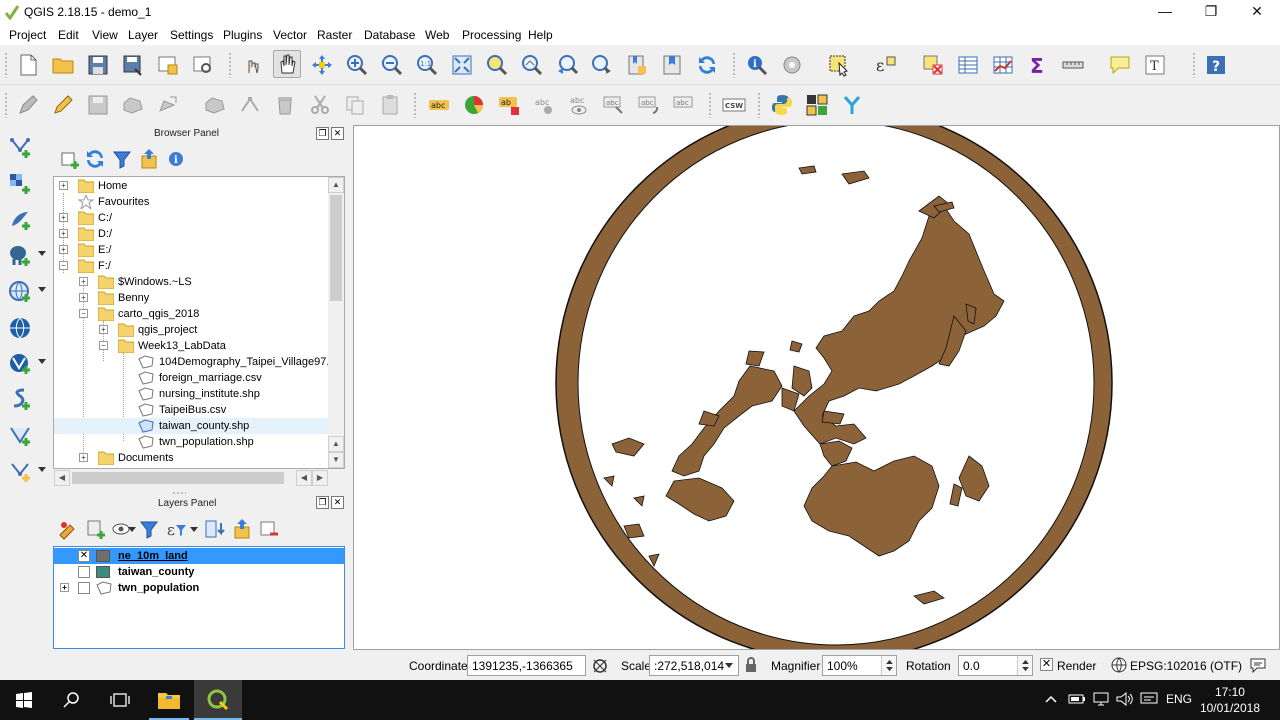  What do you see at coordinates (215, 529) in the screenshot?
I see `expand-all-icon` at bounding box center [215, 529].